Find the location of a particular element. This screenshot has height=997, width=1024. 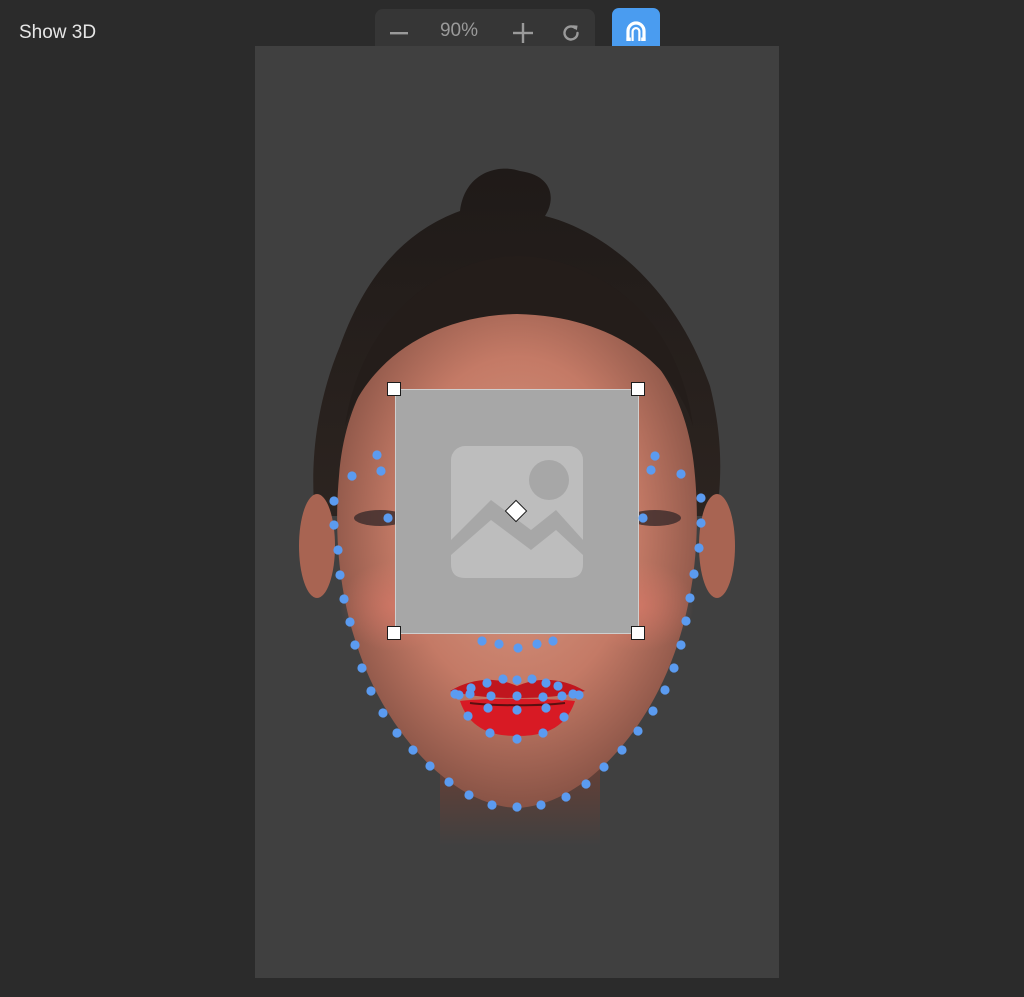

resize-handle-top-left is located at coordinates (394, 389).